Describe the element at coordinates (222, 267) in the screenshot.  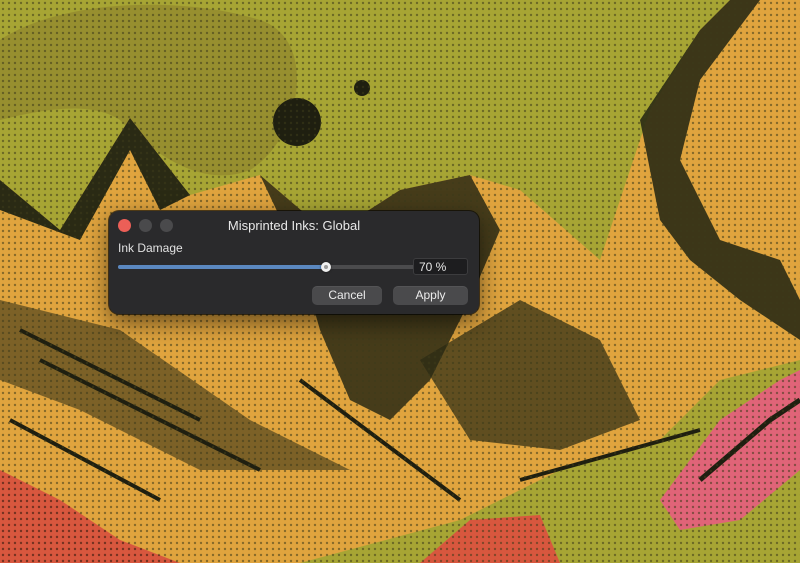
I see `slider-fill` at that location.